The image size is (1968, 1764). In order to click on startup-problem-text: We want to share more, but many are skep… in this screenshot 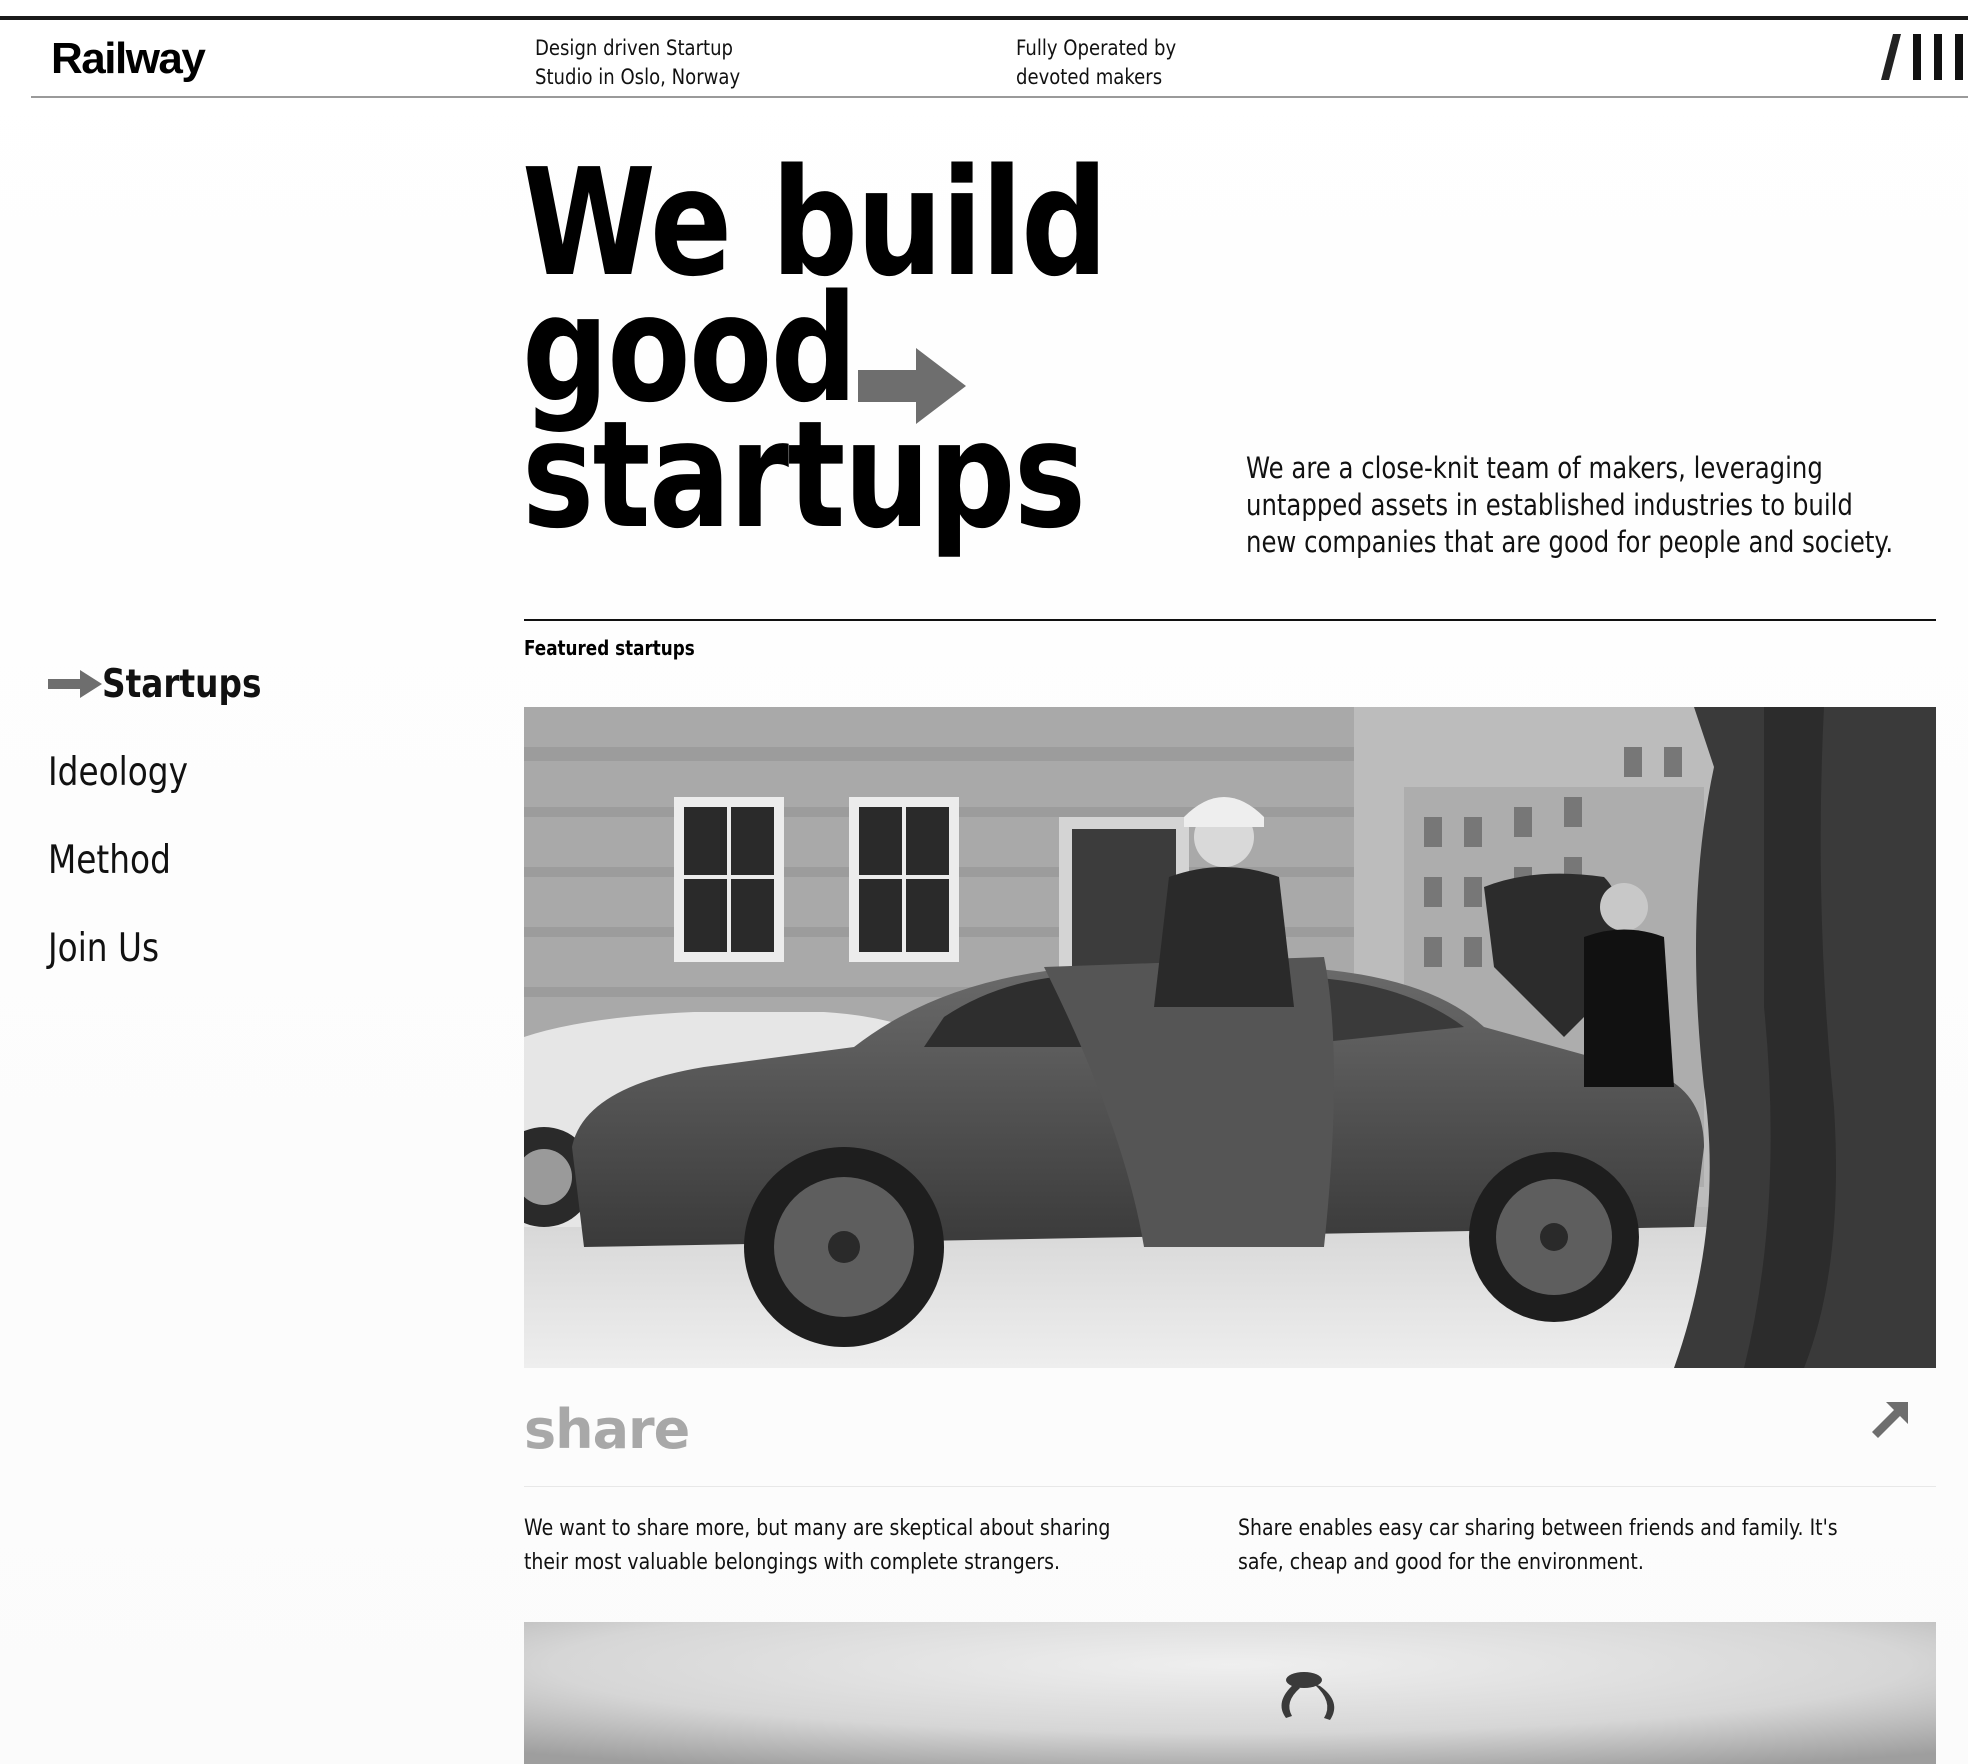, I will do `click(817, 1545)`.